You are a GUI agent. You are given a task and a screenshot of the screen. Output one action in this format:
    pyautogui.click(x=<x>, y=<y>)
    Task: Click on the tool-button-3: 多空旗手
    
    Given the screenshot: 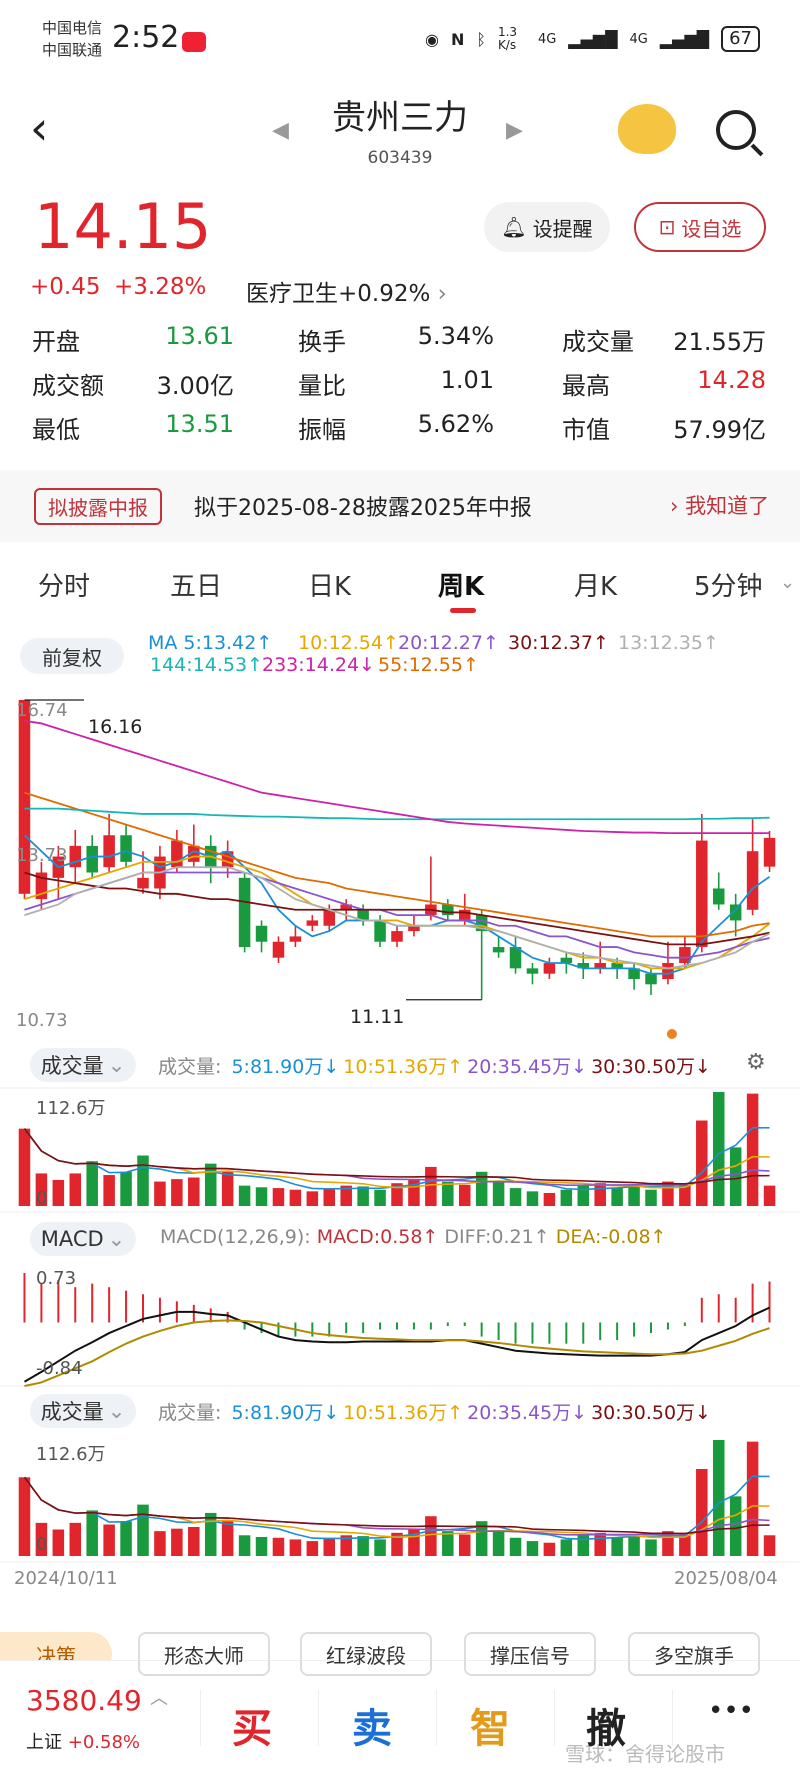 What is the action you would take?
    pyautogui.click(x=694, y=1654)
    